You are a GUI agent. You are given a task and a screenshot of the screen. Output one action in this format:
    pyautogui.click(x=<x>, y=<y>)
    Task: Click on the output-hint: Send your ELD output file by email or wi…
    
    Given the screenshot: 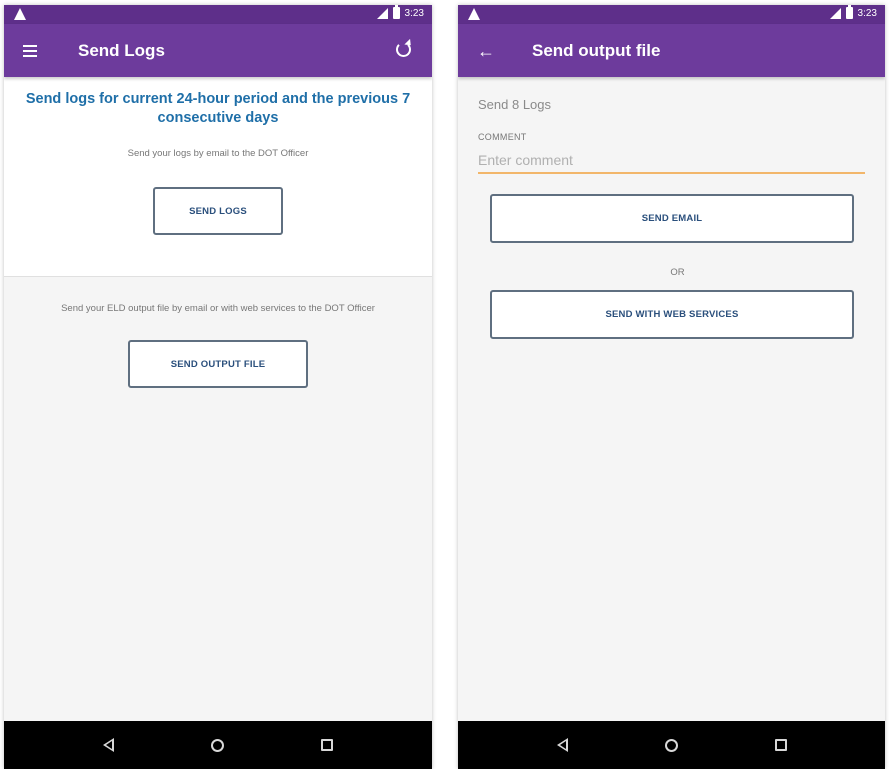 What is the action you would take?
    pyautogui.click(x=218, y=308)
    